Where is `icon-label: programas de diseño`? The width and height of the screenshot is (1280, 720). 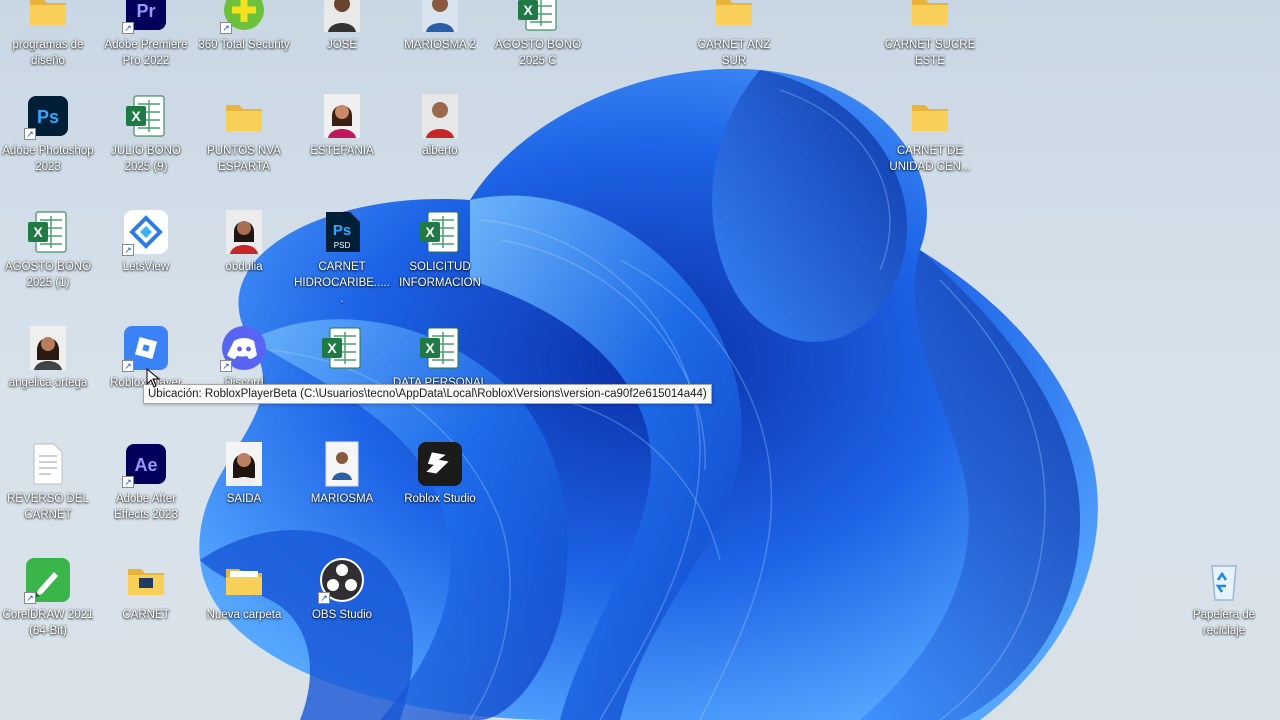 icon-label: programas de diseño is located at coordinates (48, 53).